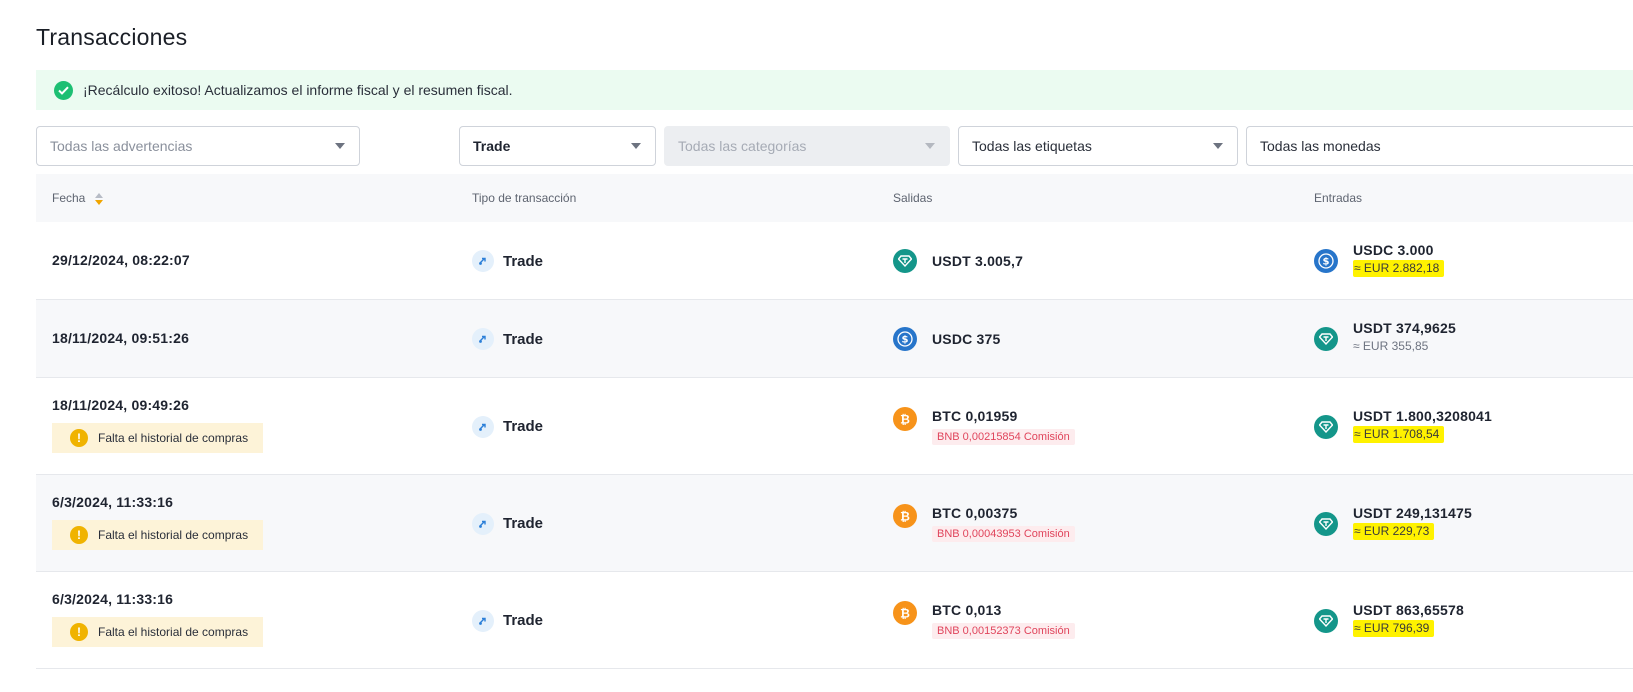 This screenshot has width=1633, height=692. Describe the element at coordinates (984, 619) in the screenshot. I see `output-cell: ₿ BTC 0,013 BNB 0,00152373 Comisión` at that location.